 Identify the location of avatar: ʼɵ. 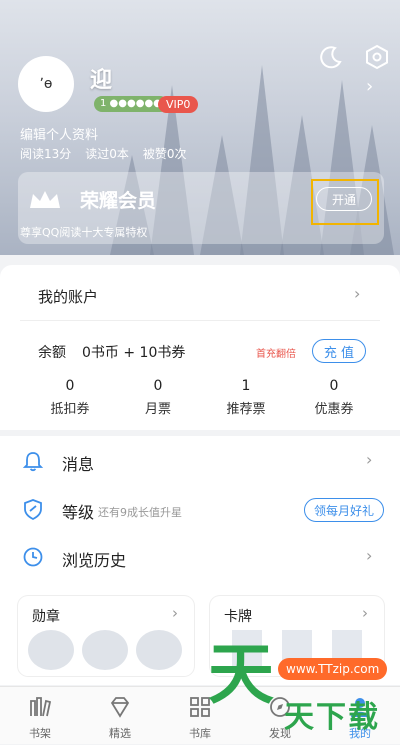
(46, 84).